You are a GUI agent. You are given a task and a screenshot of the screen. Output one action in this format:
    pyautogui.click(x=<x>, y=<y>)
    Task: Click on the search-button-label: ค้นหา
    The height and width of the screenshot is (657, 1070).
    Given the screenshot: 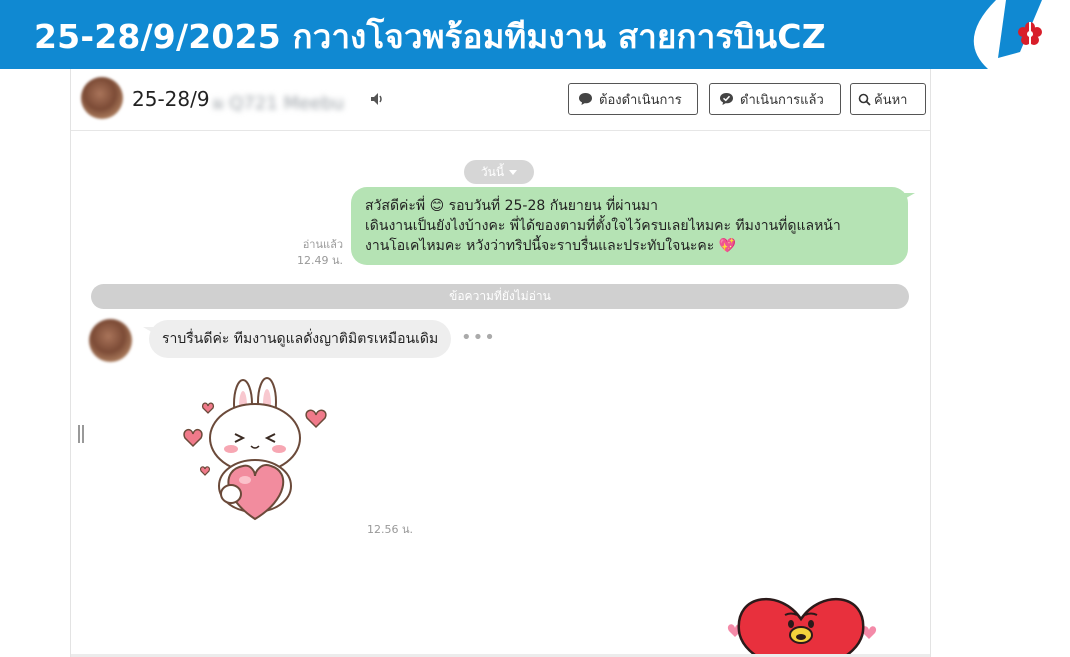 What is the action you would take?
    pyautogui.click(x=891, y=100)
    